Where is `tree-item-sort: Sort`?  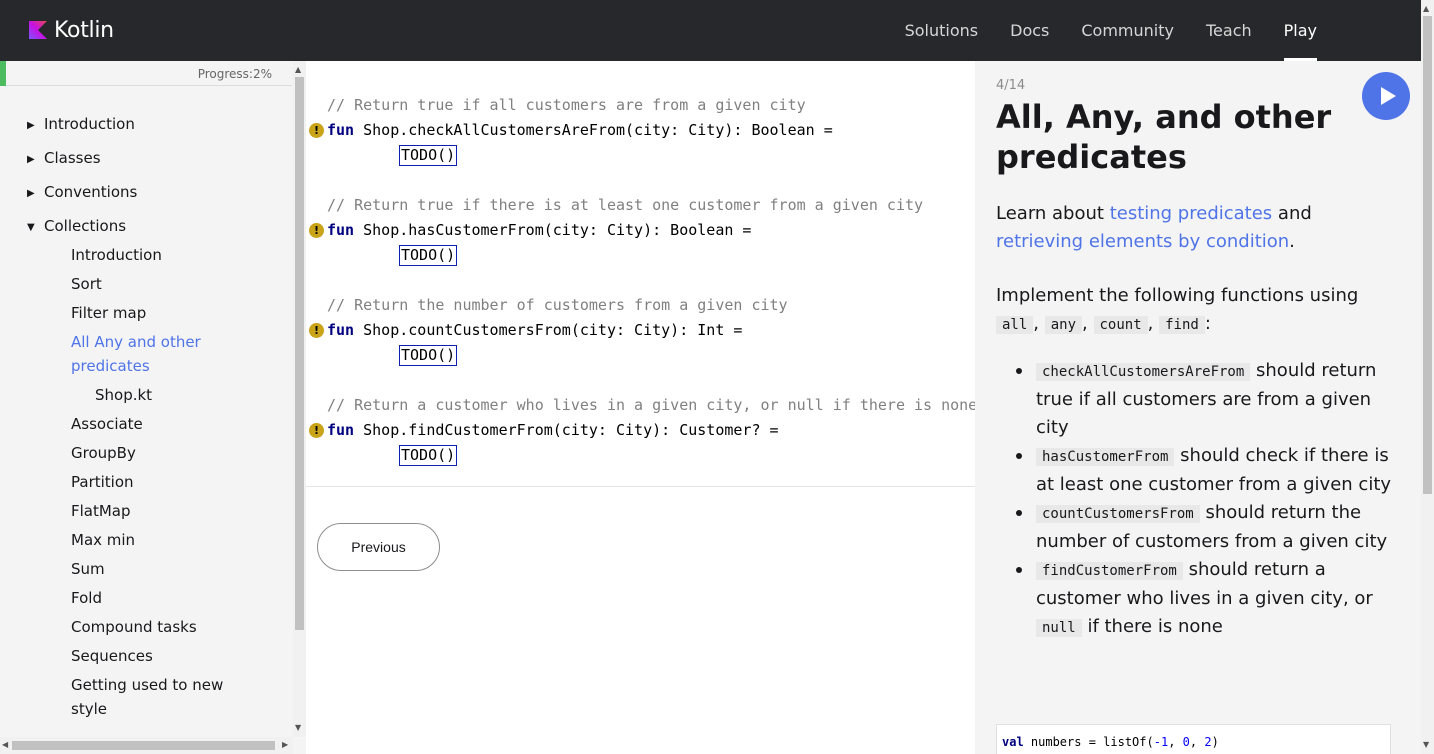 tree-item-sort: Sort is located at coordinates (86, 284).